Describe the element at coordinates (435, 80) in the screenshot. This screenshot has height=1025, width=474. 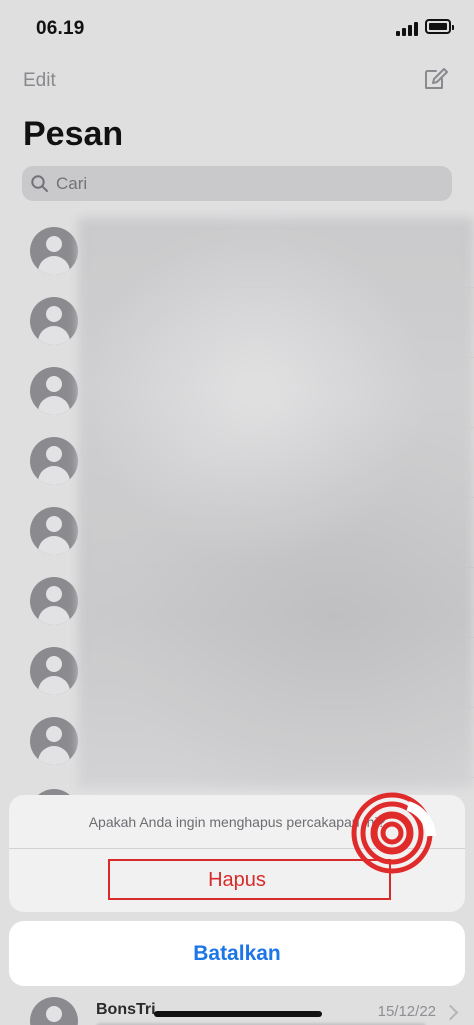
I see `compose-icon` at that location.